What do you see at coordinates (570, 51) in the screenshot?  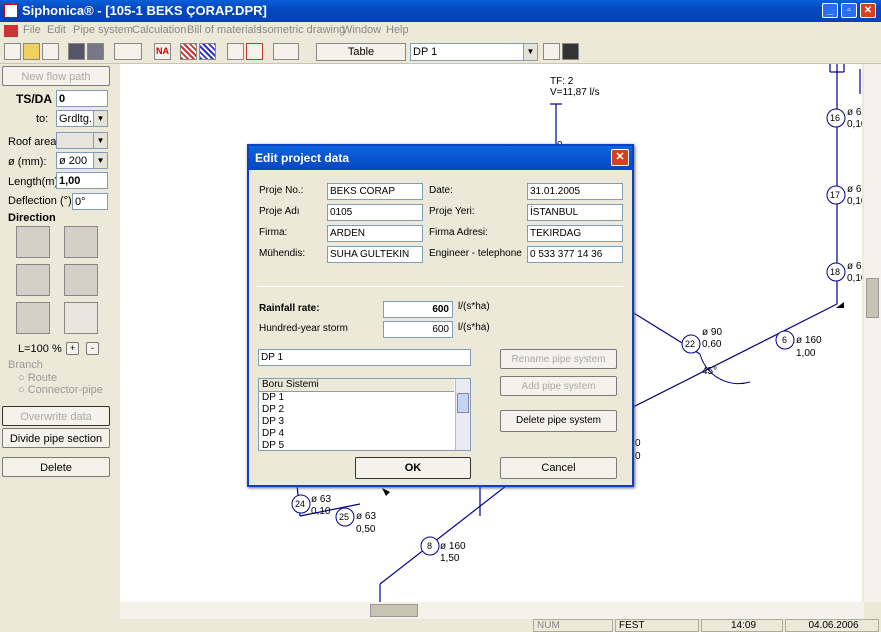 I see `image-icon` at bounding box center [570, 51].